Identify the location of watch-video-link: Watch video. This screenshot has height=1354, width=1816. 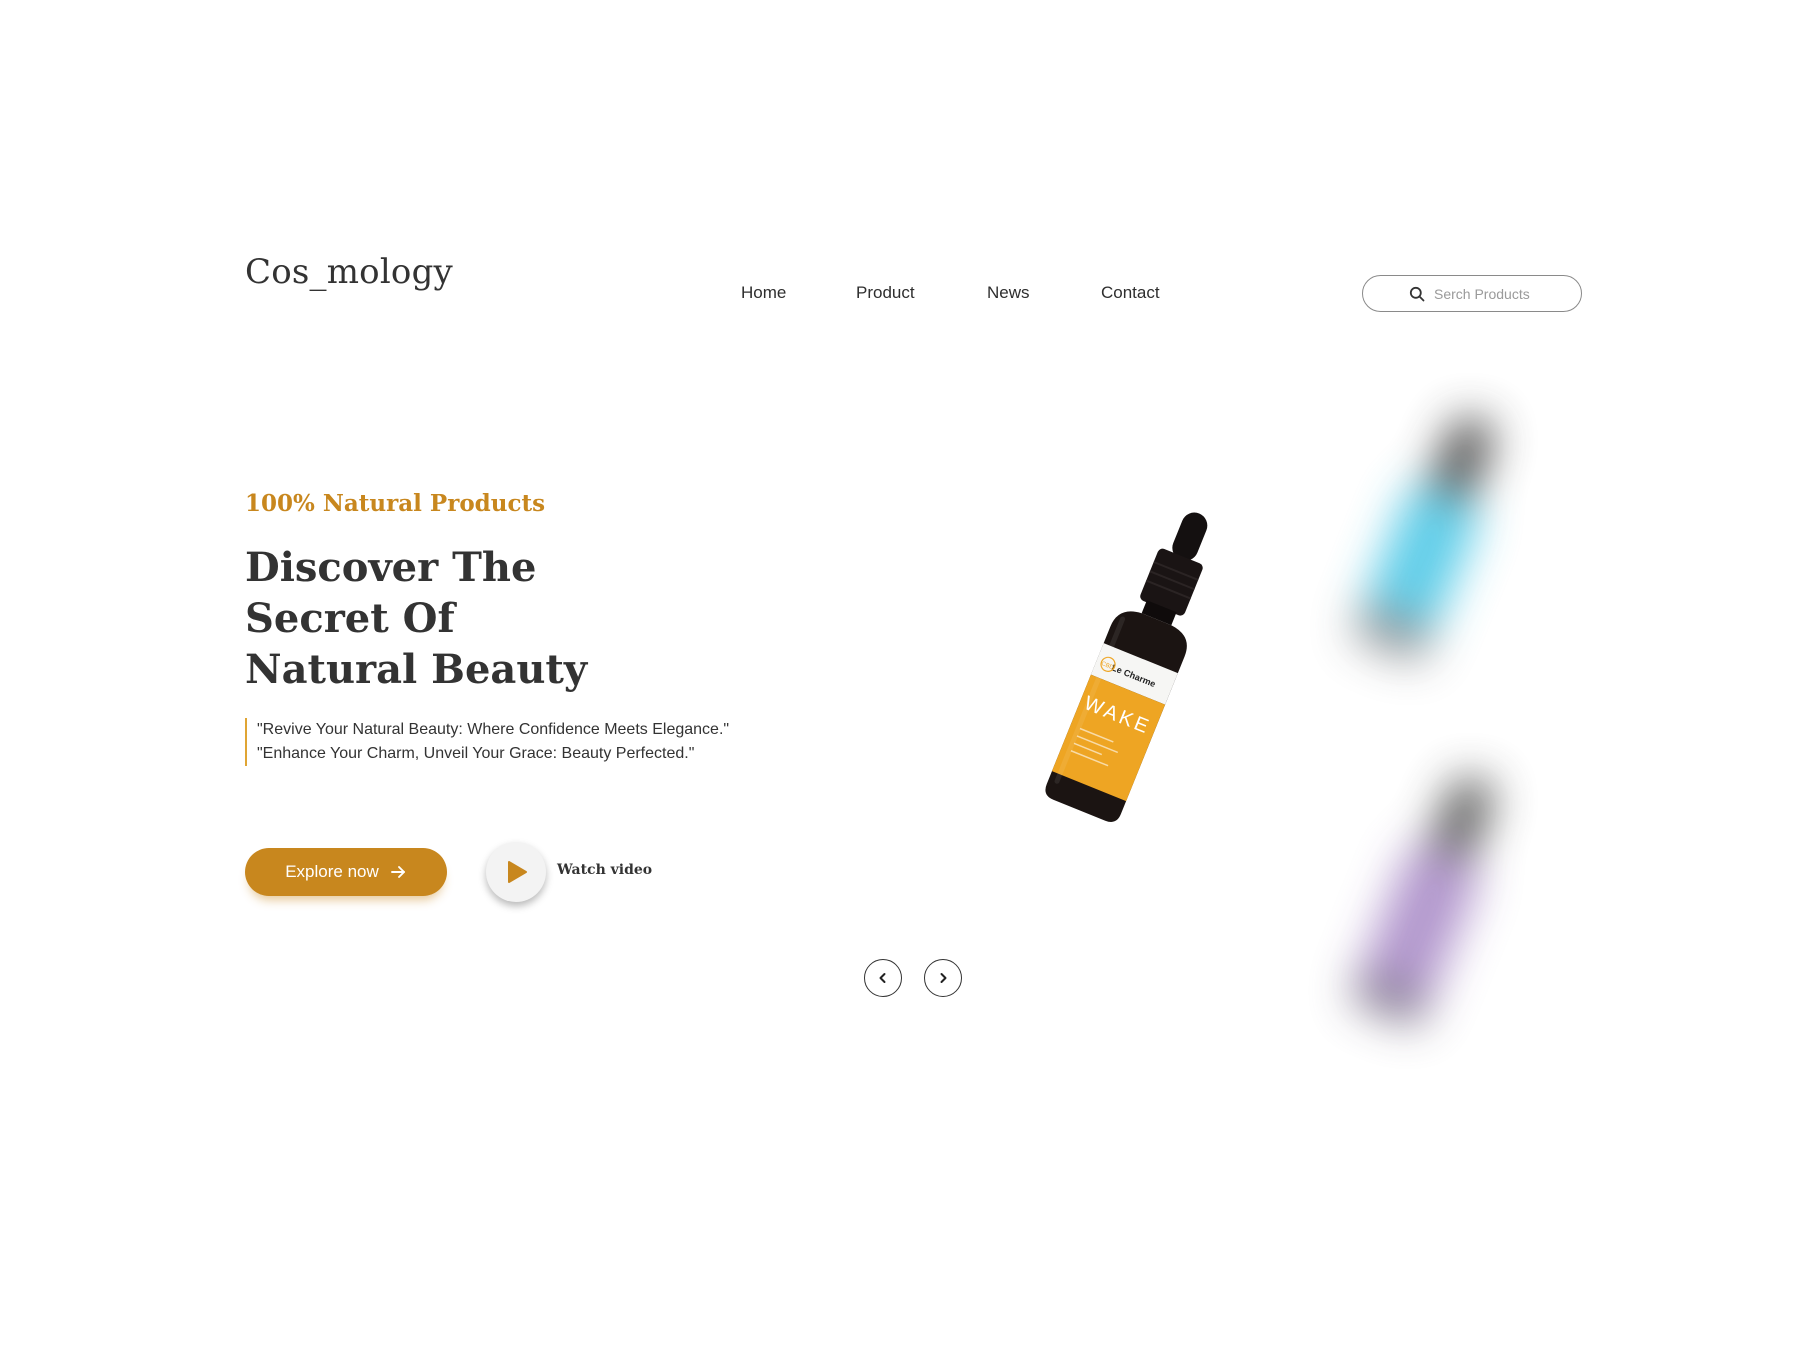
(604, 870).